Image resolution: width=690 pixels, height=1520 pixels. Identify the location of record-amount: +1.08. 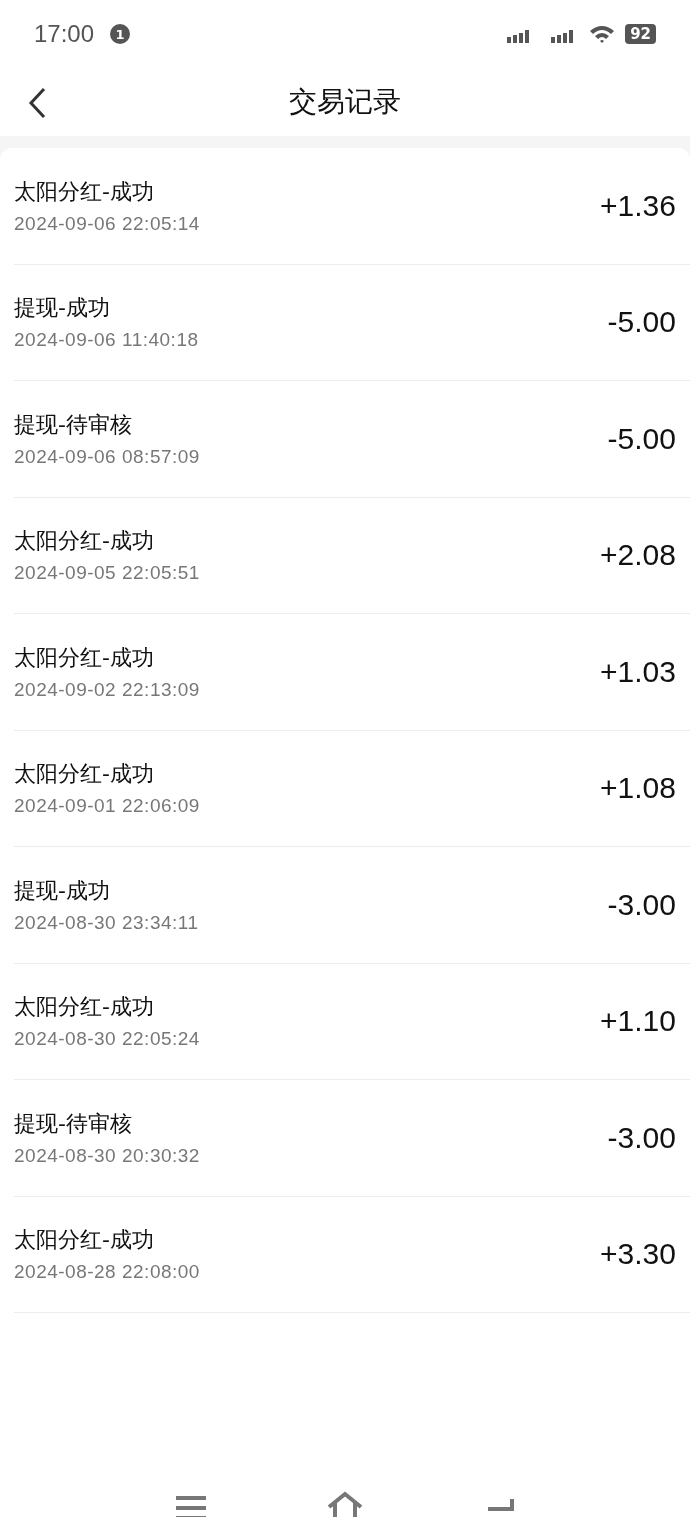
(638, 788).